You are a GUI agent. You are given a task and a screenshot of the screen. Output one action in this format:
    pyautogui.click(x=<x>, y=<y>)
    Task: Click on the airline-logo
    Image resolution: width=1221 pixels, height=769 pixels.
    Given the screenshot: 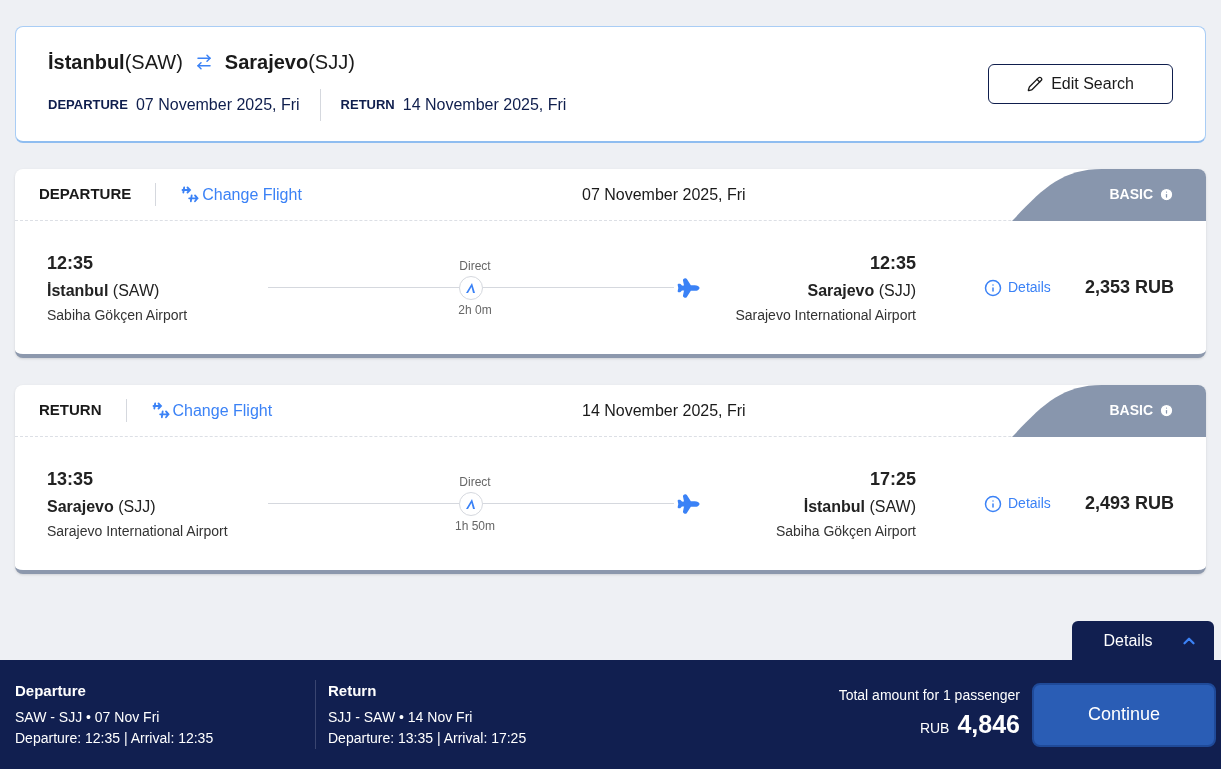 What is the action you would take?
    pyautogui.click(x=471, y=503)
    